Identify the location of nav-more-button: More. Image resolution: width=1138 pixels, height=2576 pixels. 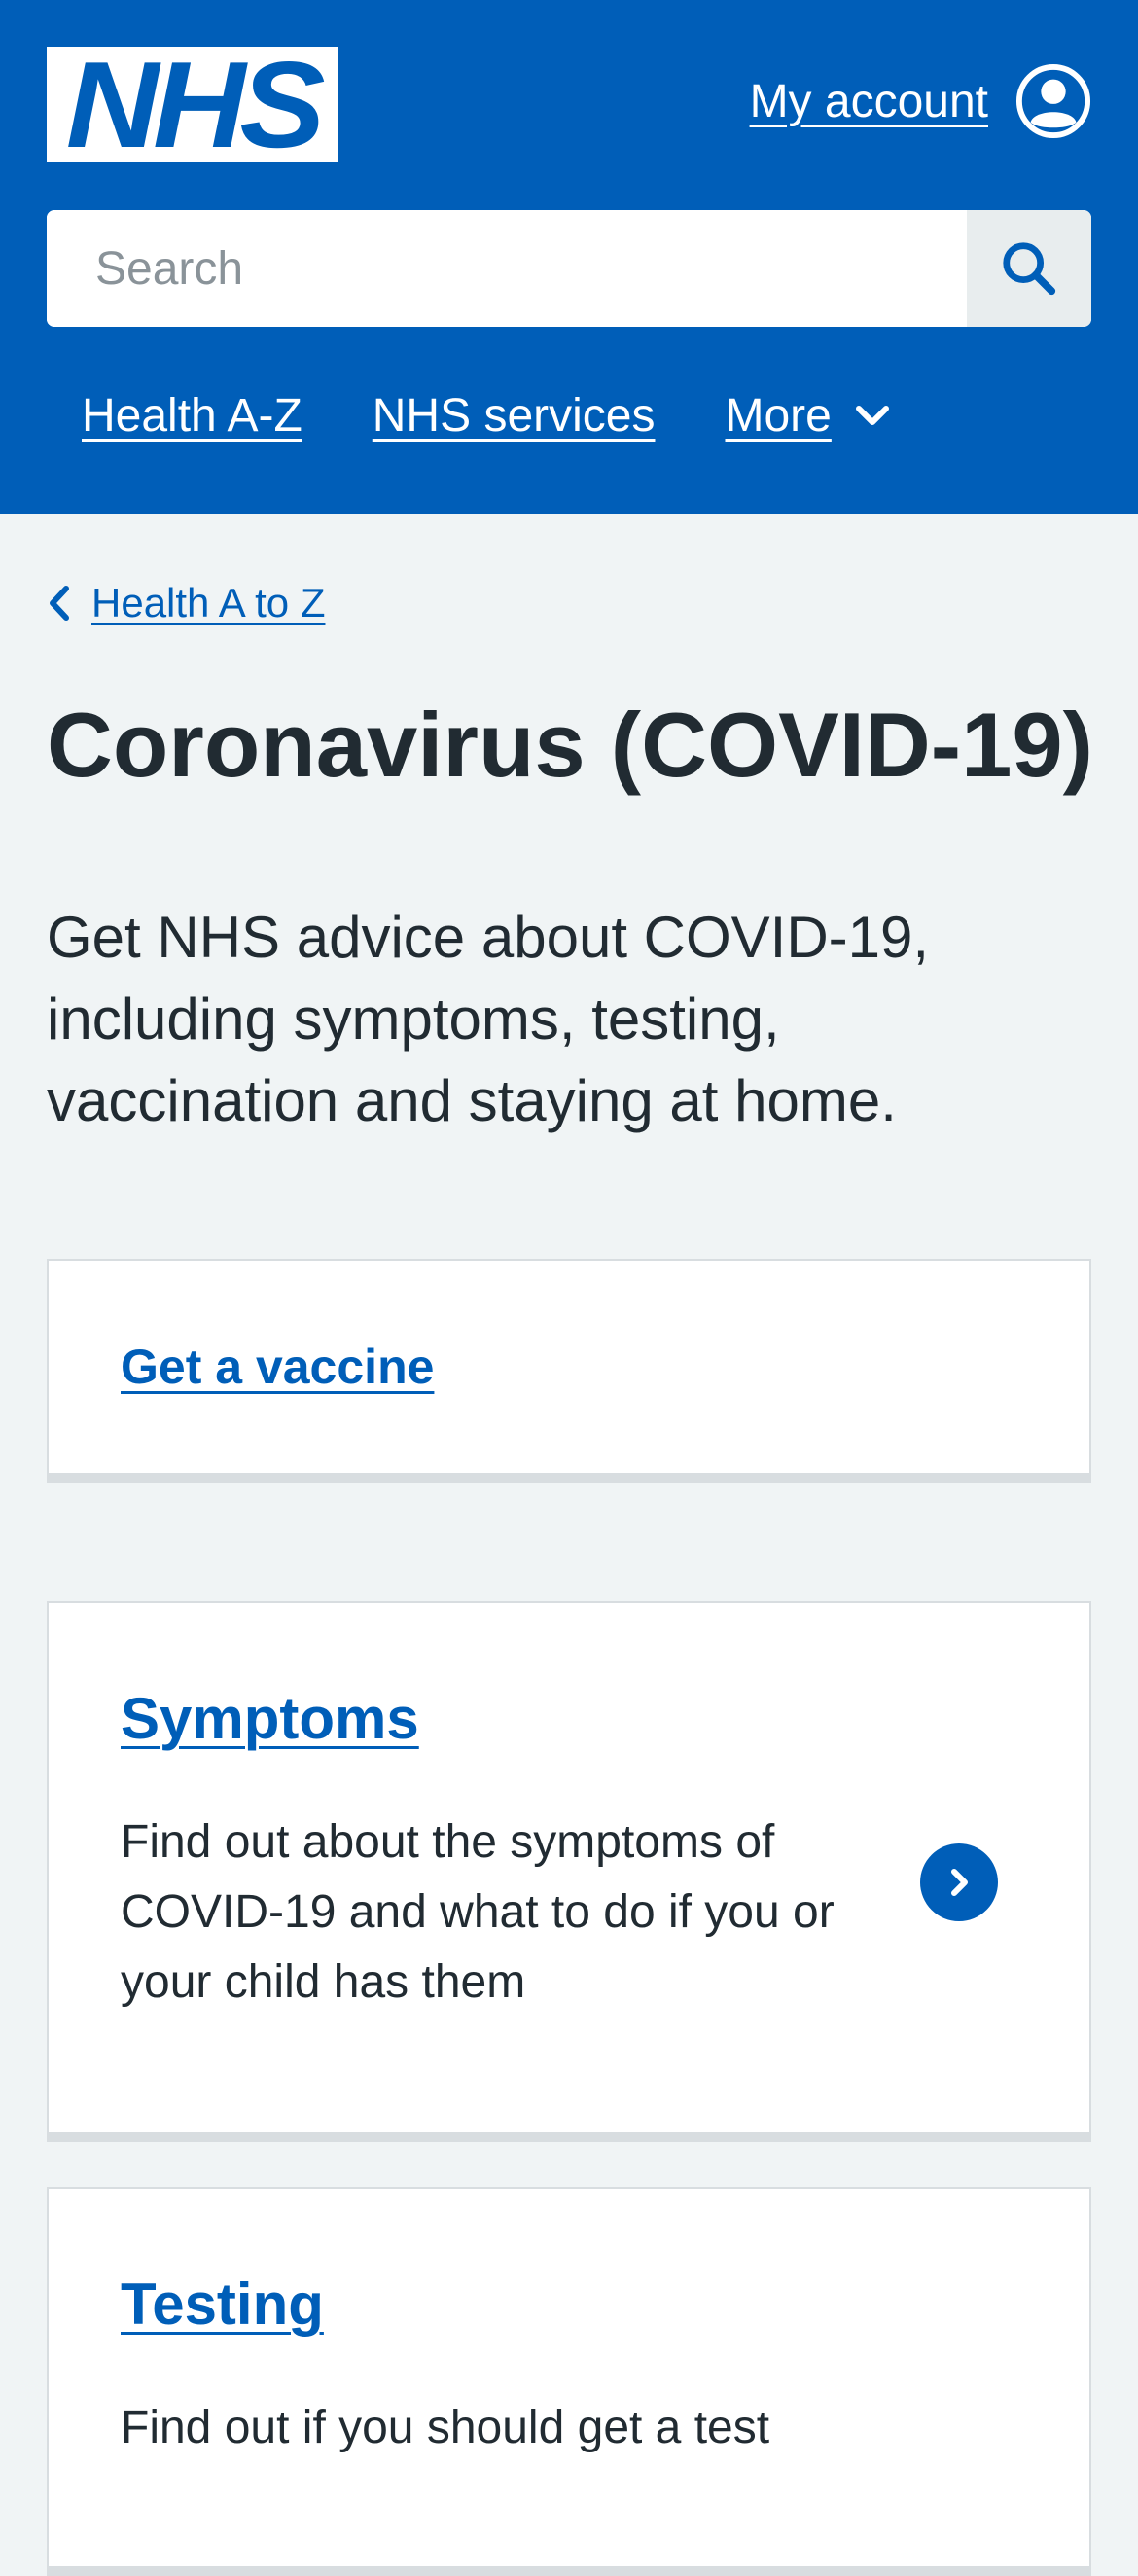
(808, 416).